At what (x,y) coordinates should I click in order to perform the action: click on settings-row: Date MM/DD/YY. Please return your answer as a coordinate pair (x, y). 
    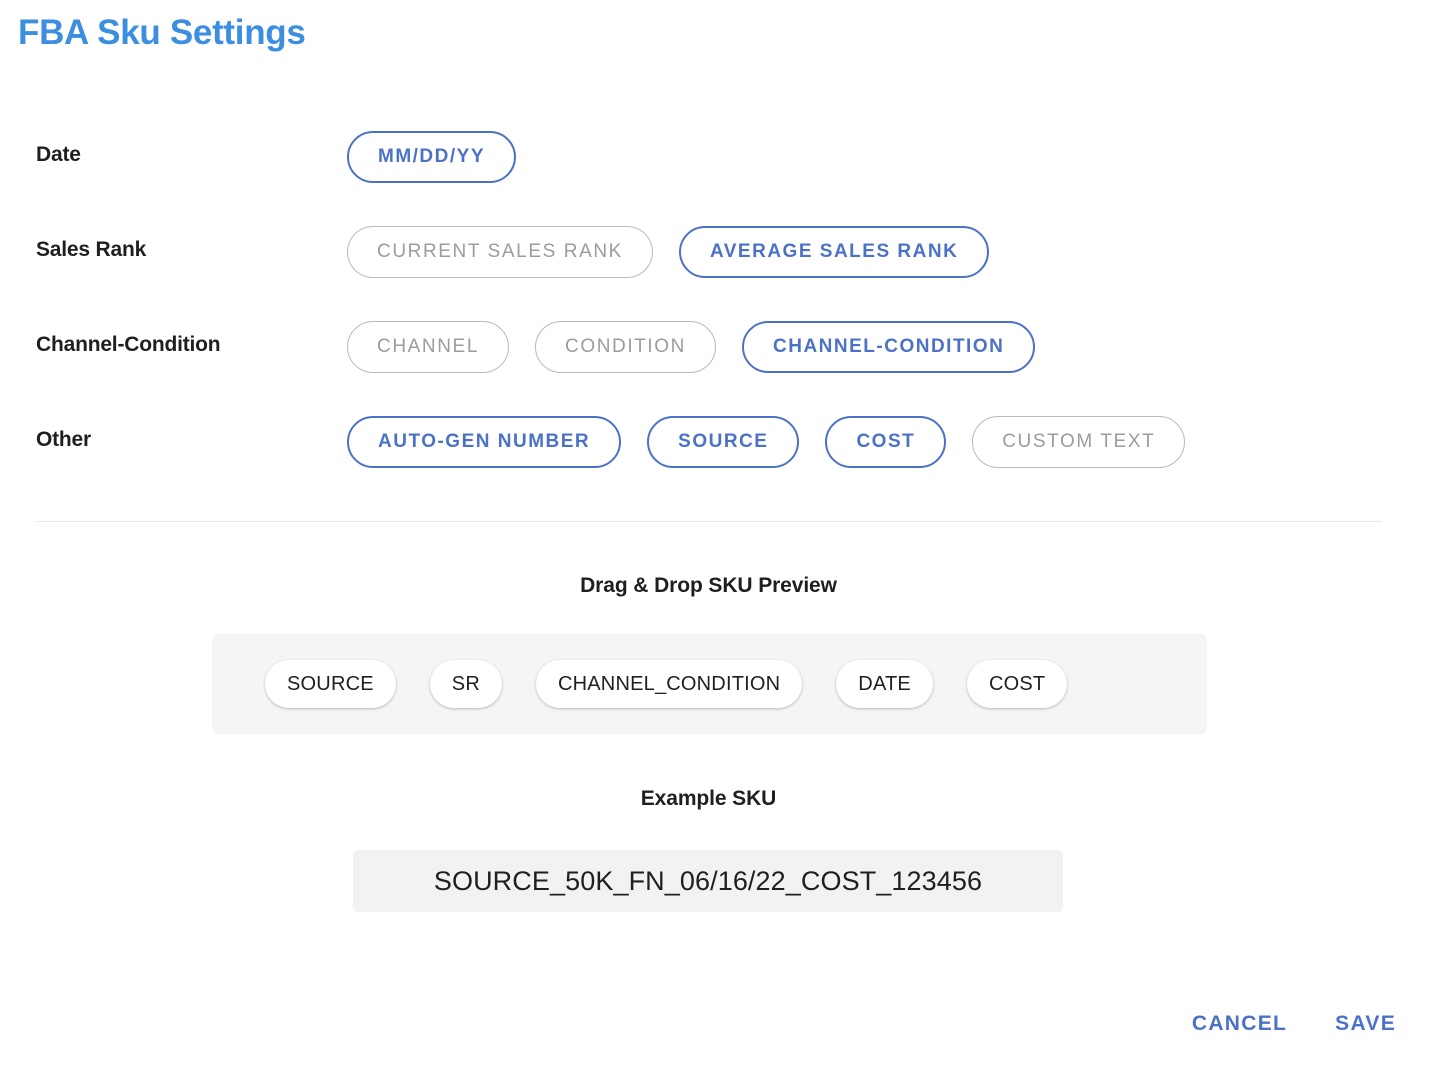
    Looking at the image, I should click on (721, 173).